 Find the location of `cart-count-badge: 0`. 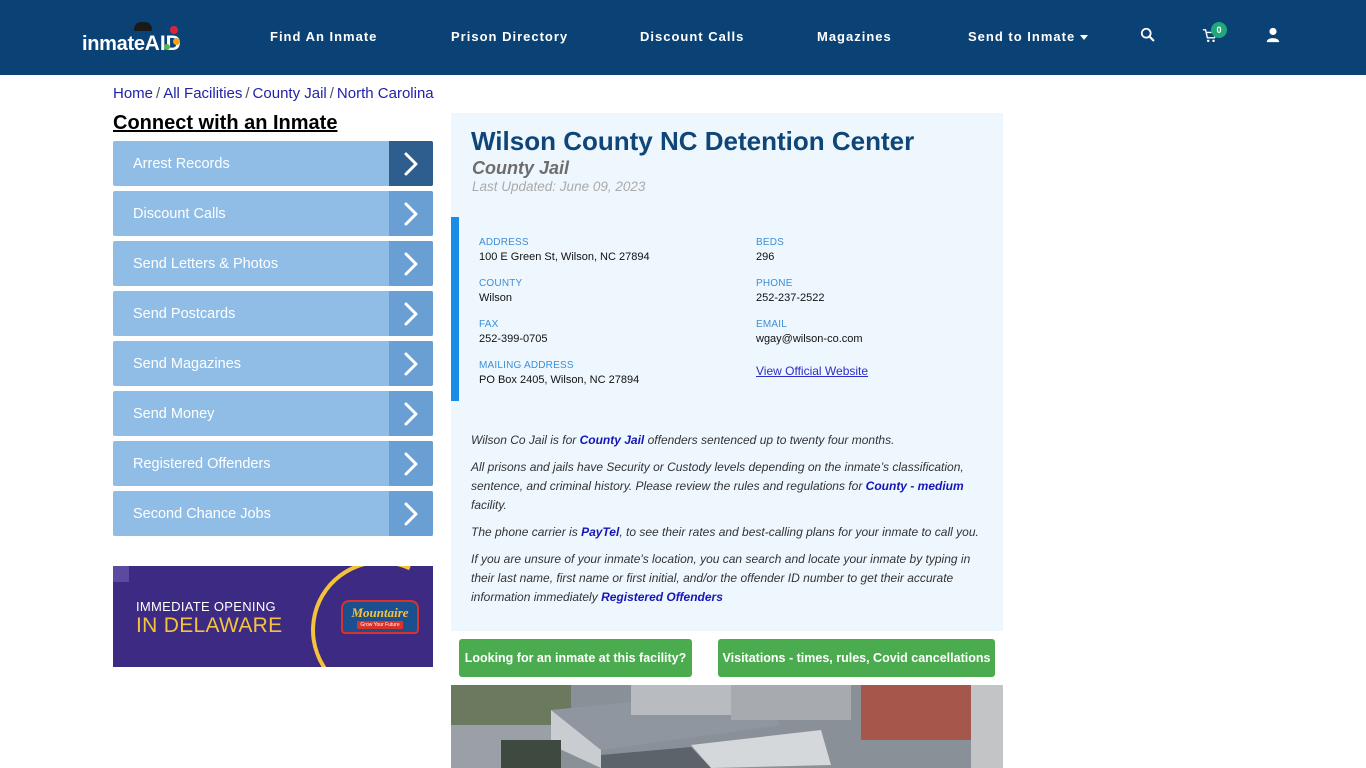

cart-count-badge: 0 is located at coordinates (1219, 30).